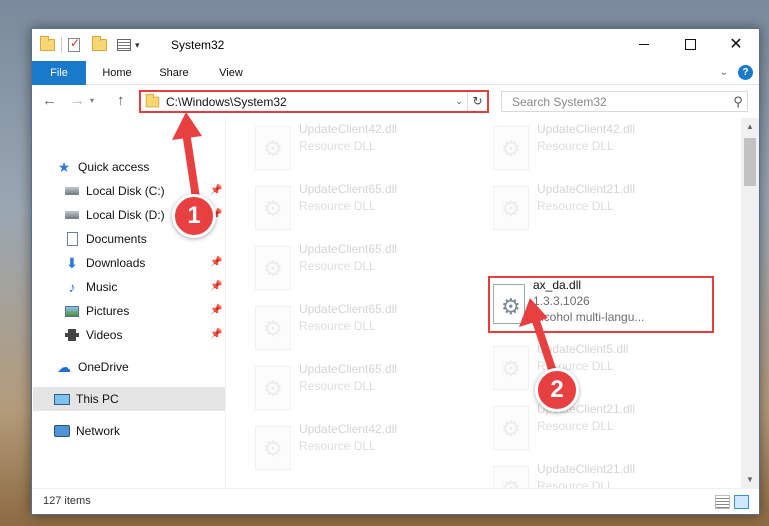 The height and width of the screenshot is (526, 769). What do you see at coordinates (745, 72) in the screenshot?
I see `help-icon: ?` at bounding box center [745, 72].